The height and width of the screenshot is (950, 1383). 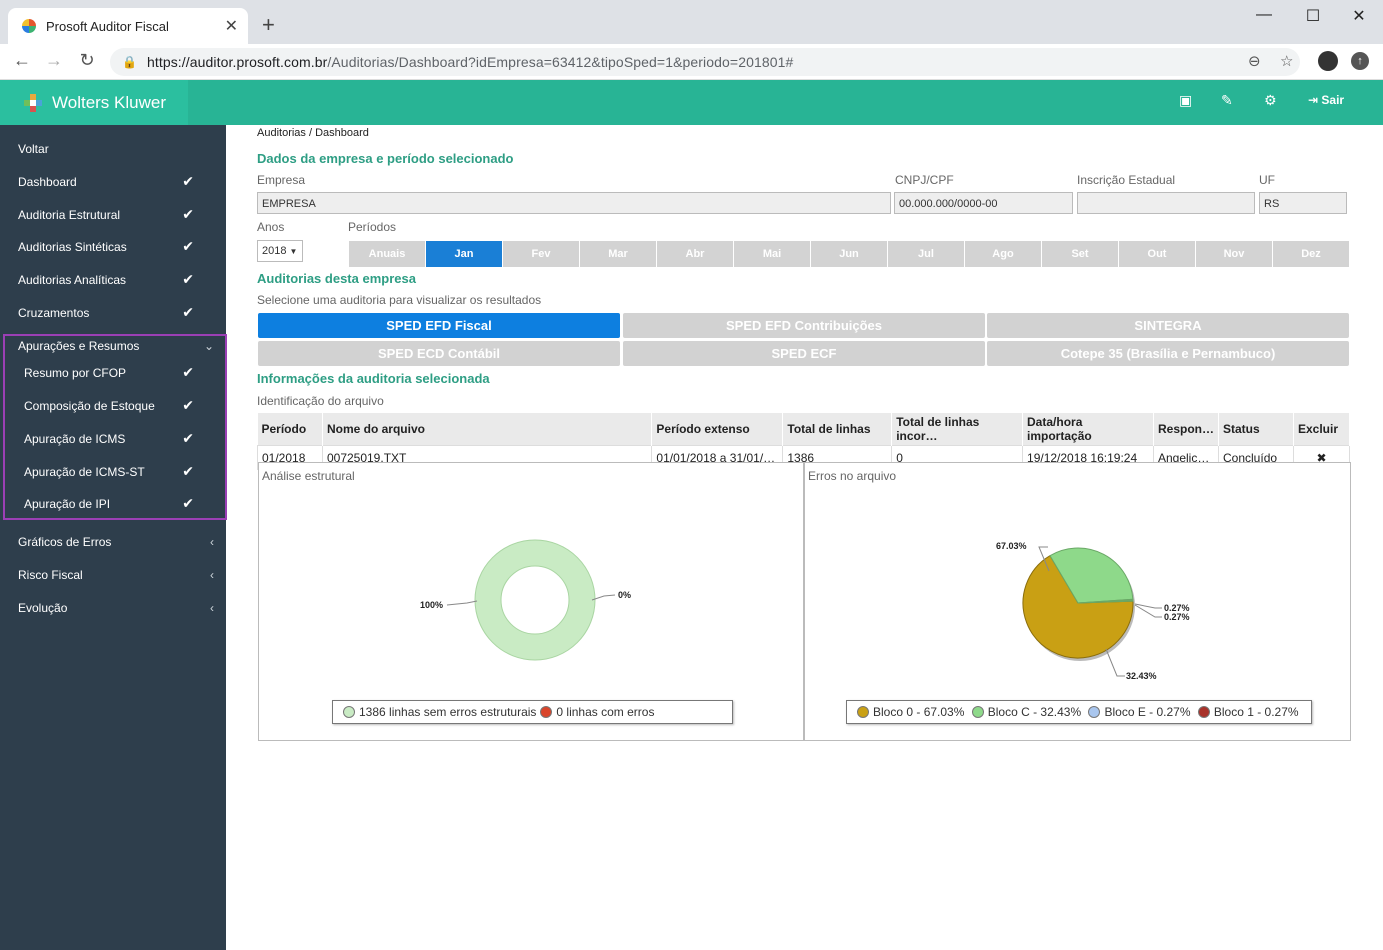 I want to click on period-tab-nov: Nov, so click(x=1234, y=254).